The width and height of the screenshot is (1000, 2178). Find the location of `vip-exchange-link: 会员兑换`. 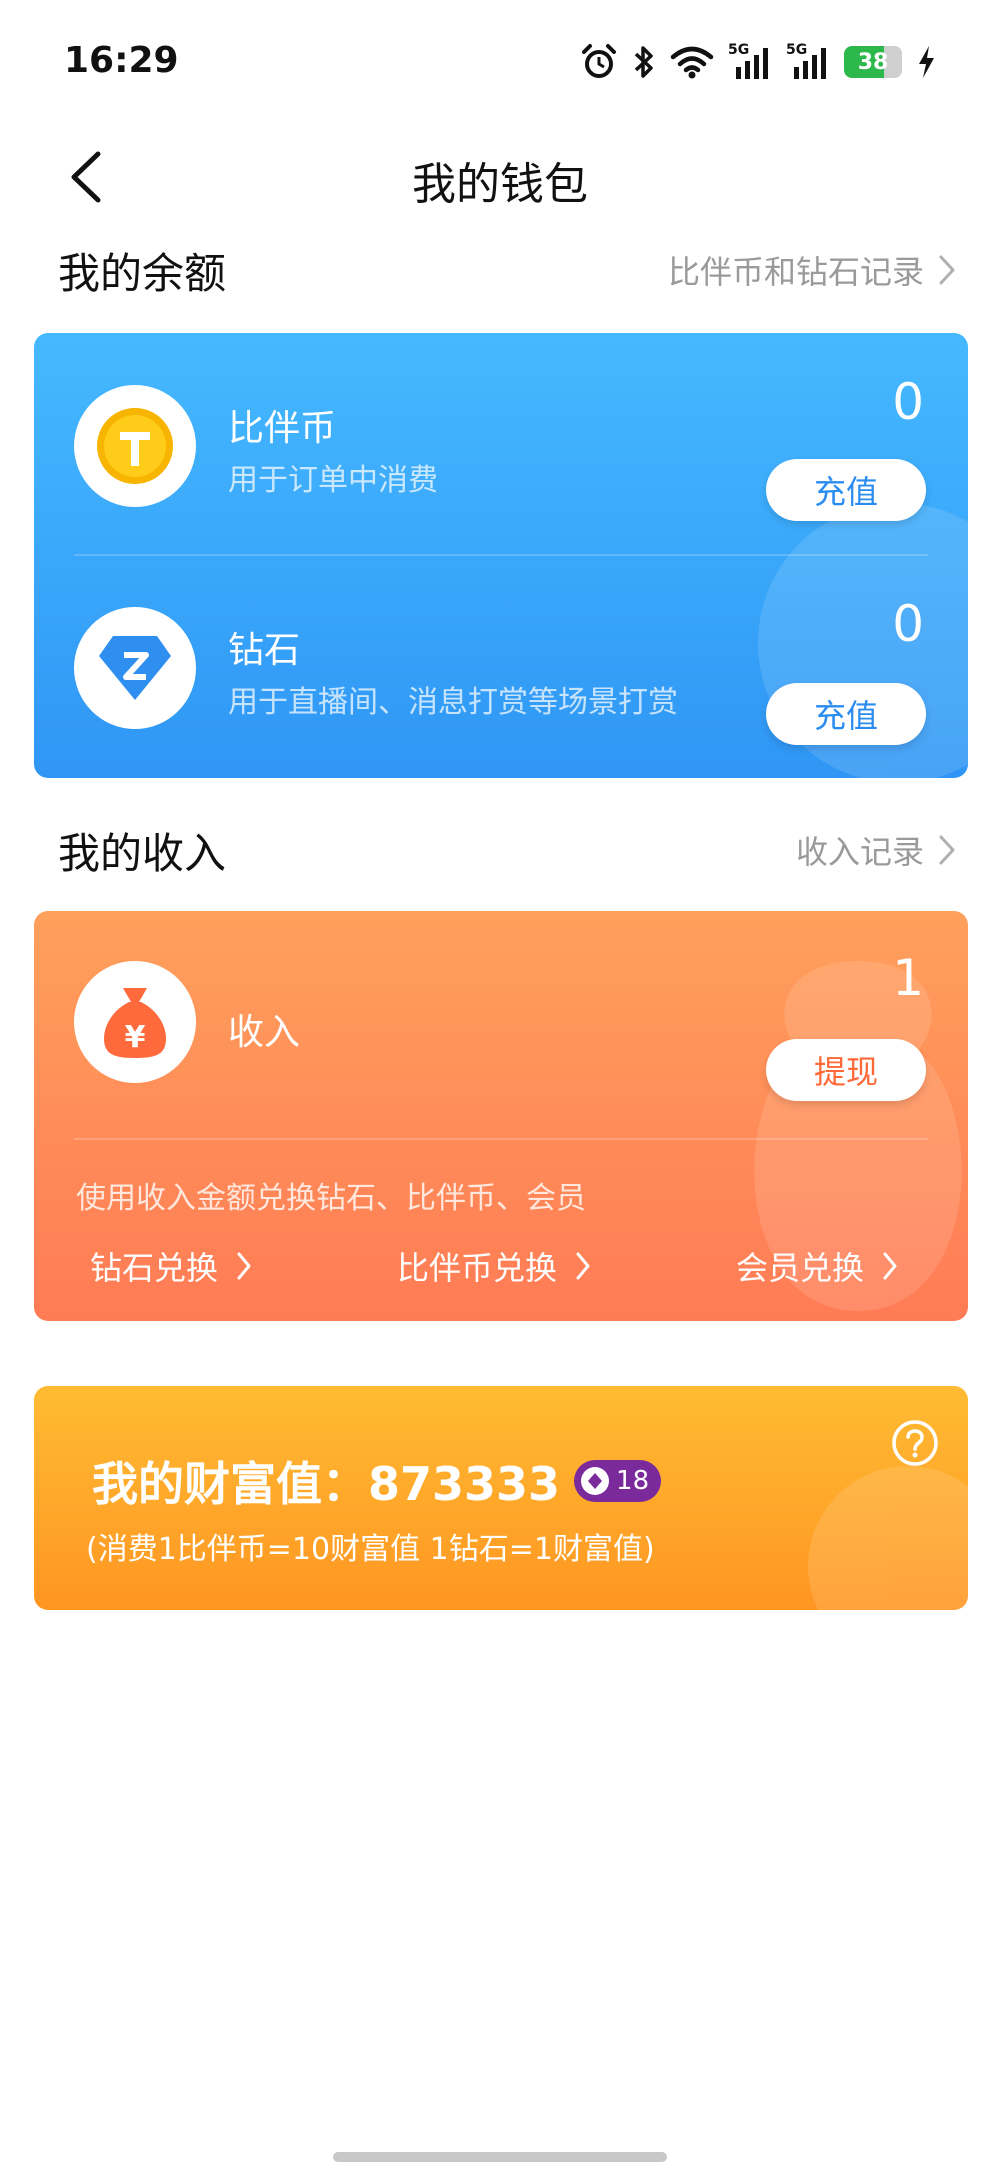

vip-exchange-link: 会员兑换 is located at coordinates (817, 1266).